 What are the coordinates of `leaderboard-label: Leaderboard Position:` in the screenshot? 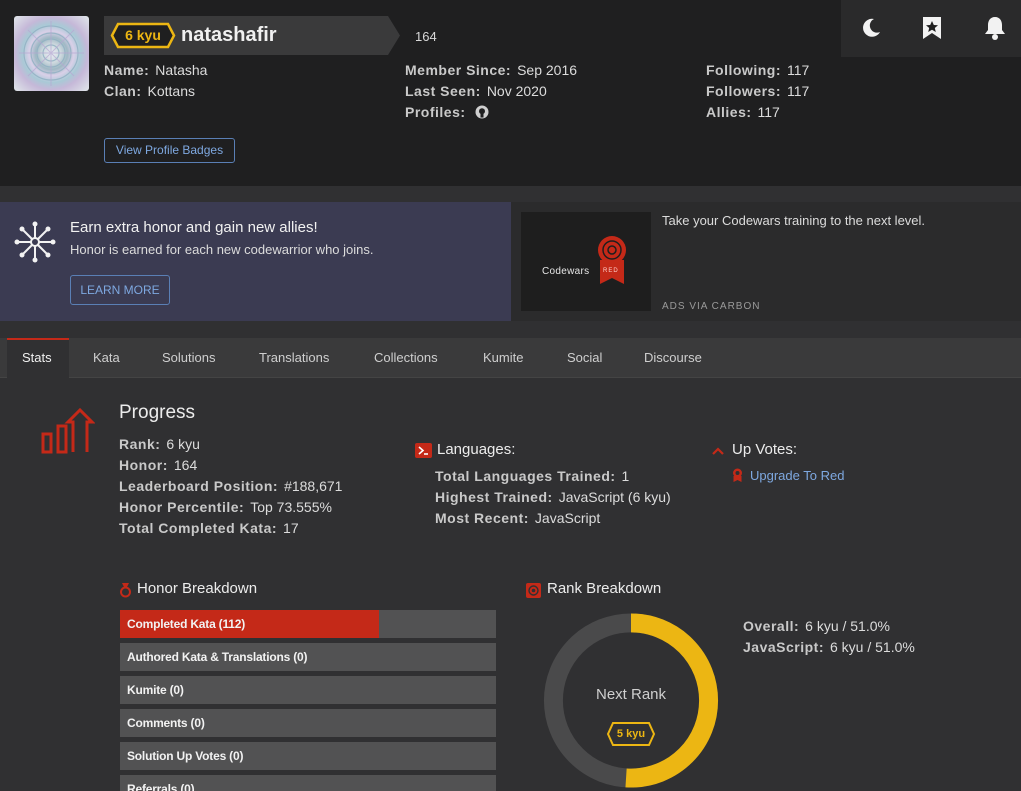 It's located at (199, 486).